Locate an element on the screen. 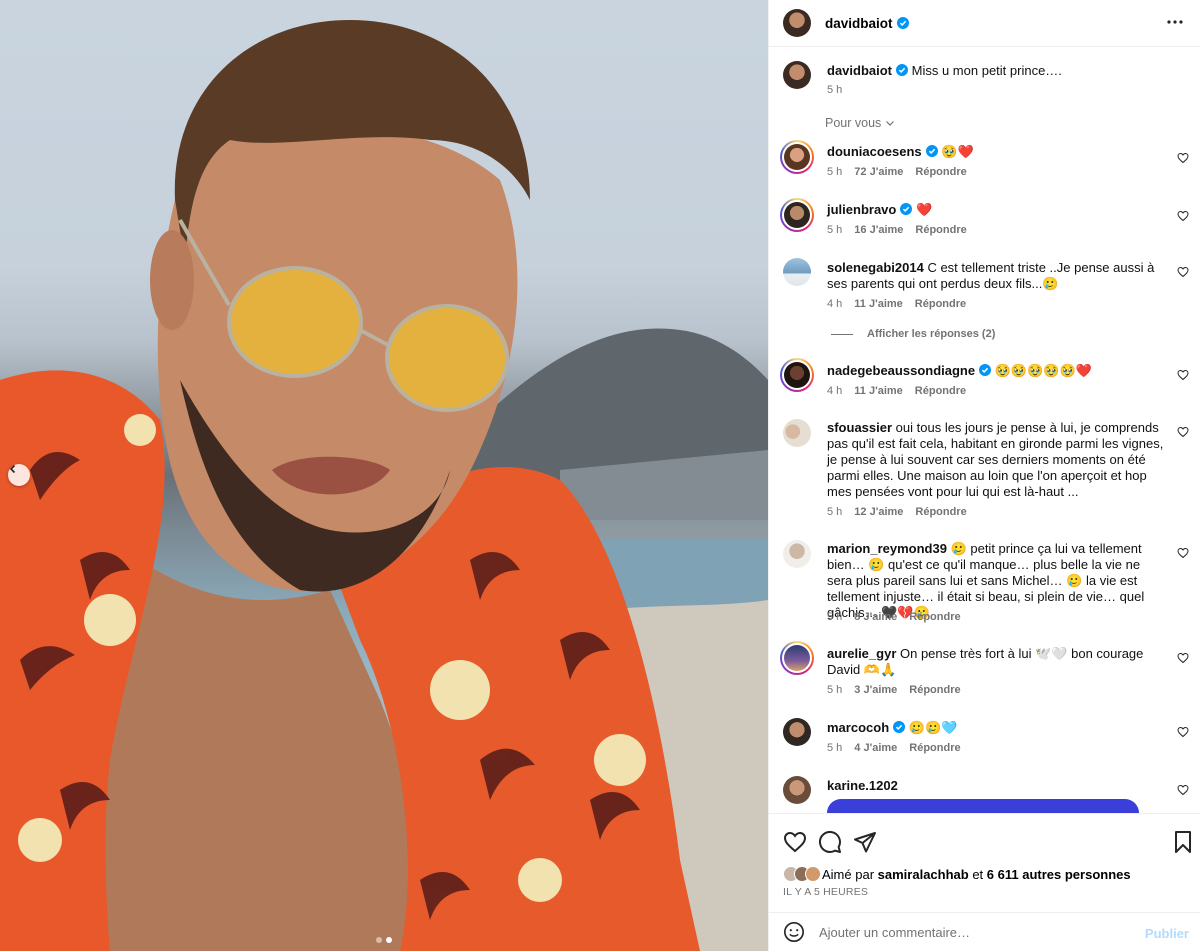 This screenshot has width=1200, height=951. comment-input is located at coordinates (969, 932).